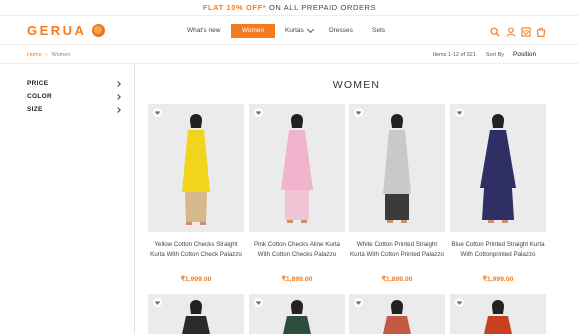  What do you see at coordinates (98, 30) in the screenshot?
I see `logo-emblem-icon` at bounding box center [98, 30].